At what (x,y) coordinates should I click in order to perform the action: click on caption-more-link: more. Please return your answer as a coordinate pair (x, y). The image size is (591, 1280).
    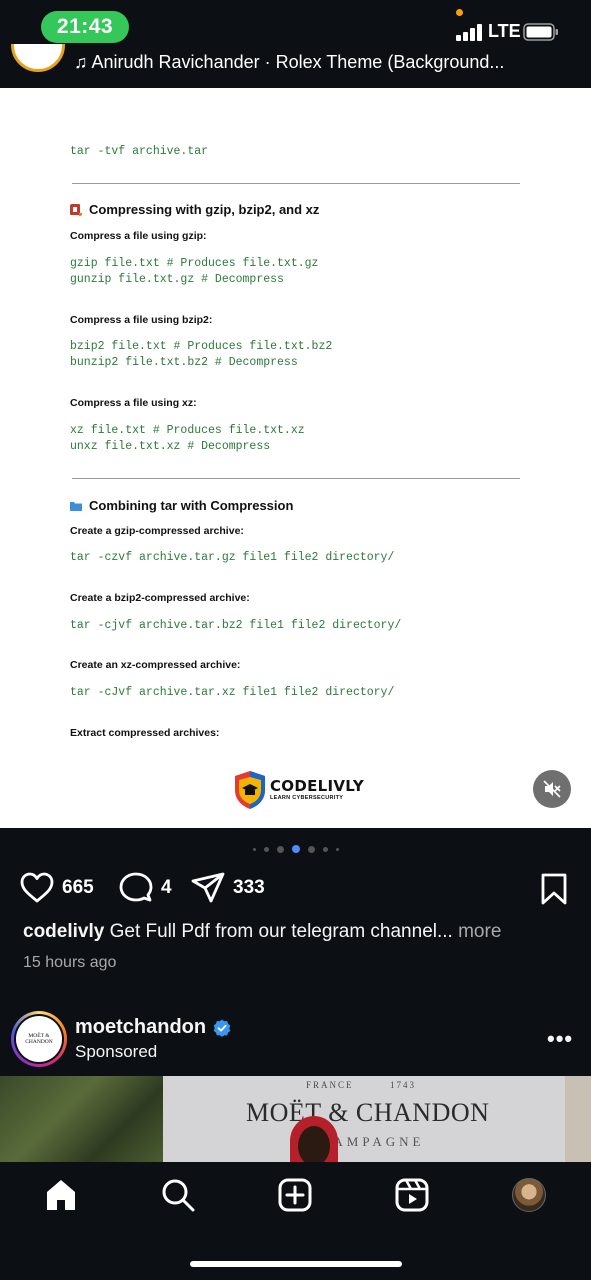
    Looking at the image, I should click on (479, 931).